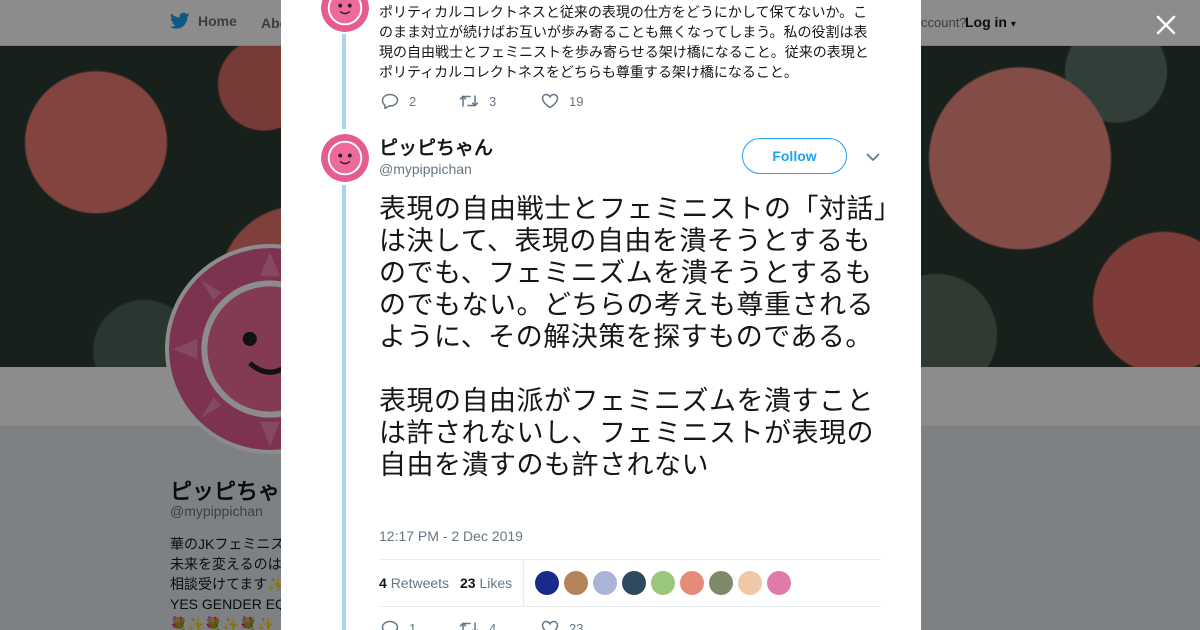 The image size is (1200, 630). I want to click on likes-total: 23, so click(468, 583).